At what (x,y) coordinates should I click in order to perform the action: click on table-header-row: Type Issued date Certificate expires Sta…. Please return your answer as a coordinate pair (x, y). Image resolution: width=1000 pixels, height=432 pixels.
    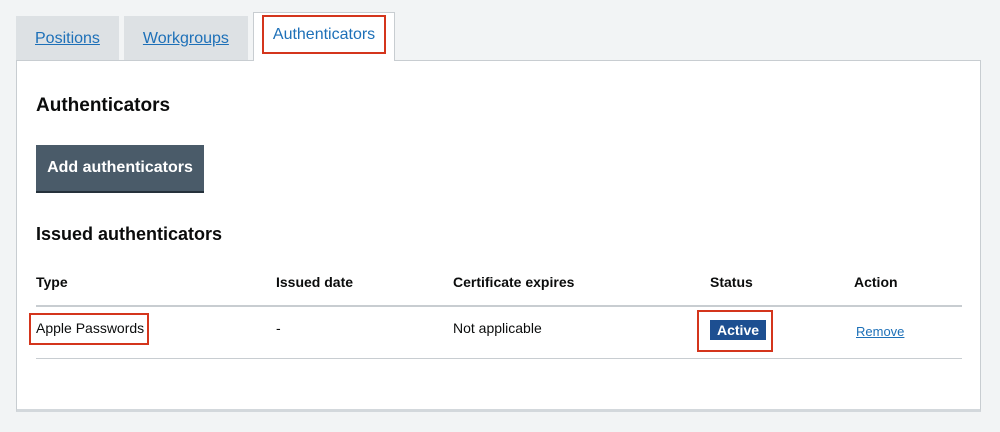
    Looking at the image, I should click on (499, 284).